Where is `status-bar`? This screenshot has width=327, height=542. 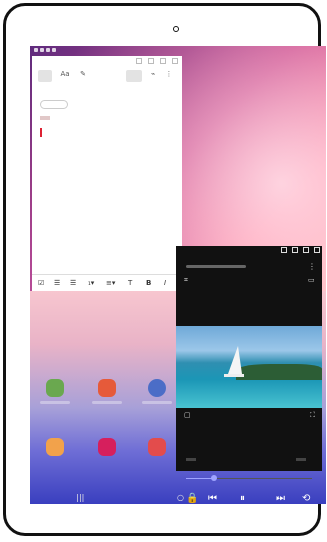
status-bar is located at coordinates (178, 51).